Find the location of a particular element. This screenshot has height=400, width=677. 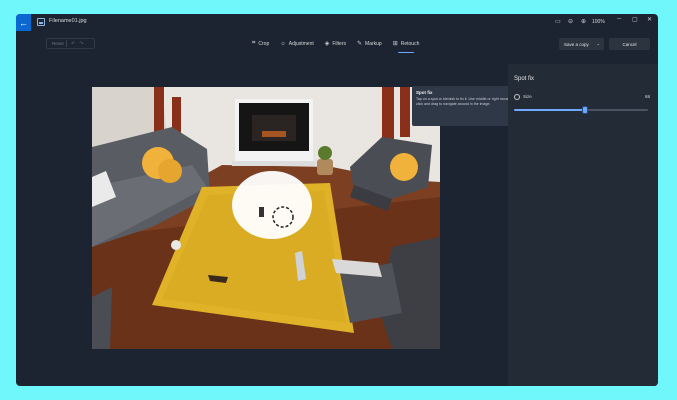

tab-markup: ✎ Markup is located at coordinates (369, 44).